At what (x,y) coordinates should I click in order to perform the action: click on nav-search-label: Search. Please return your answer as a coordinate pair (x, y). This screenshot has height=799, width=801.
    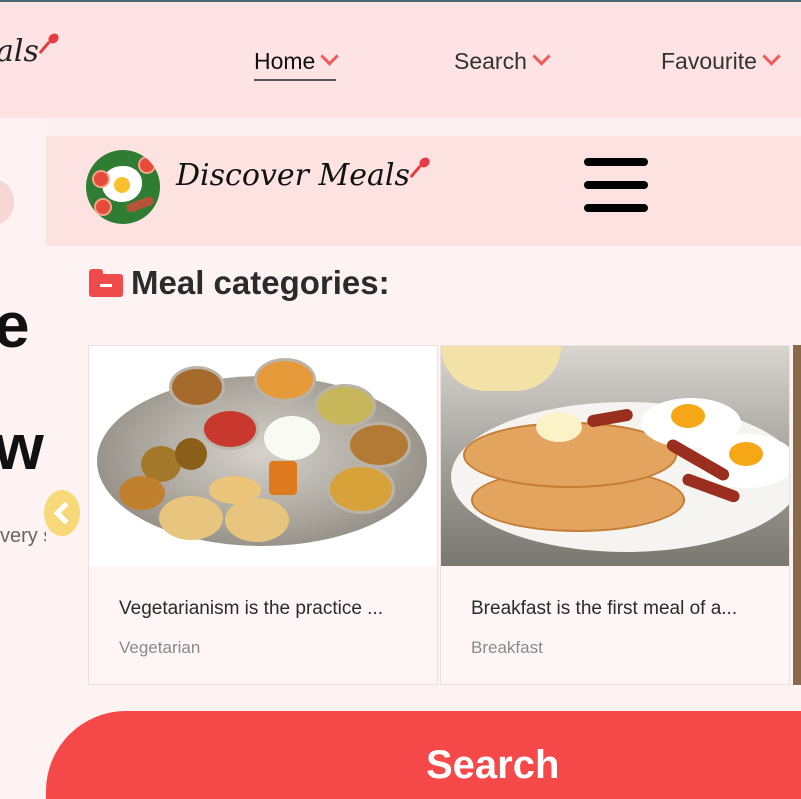
    Looking at the image, I should click on (490, 61).